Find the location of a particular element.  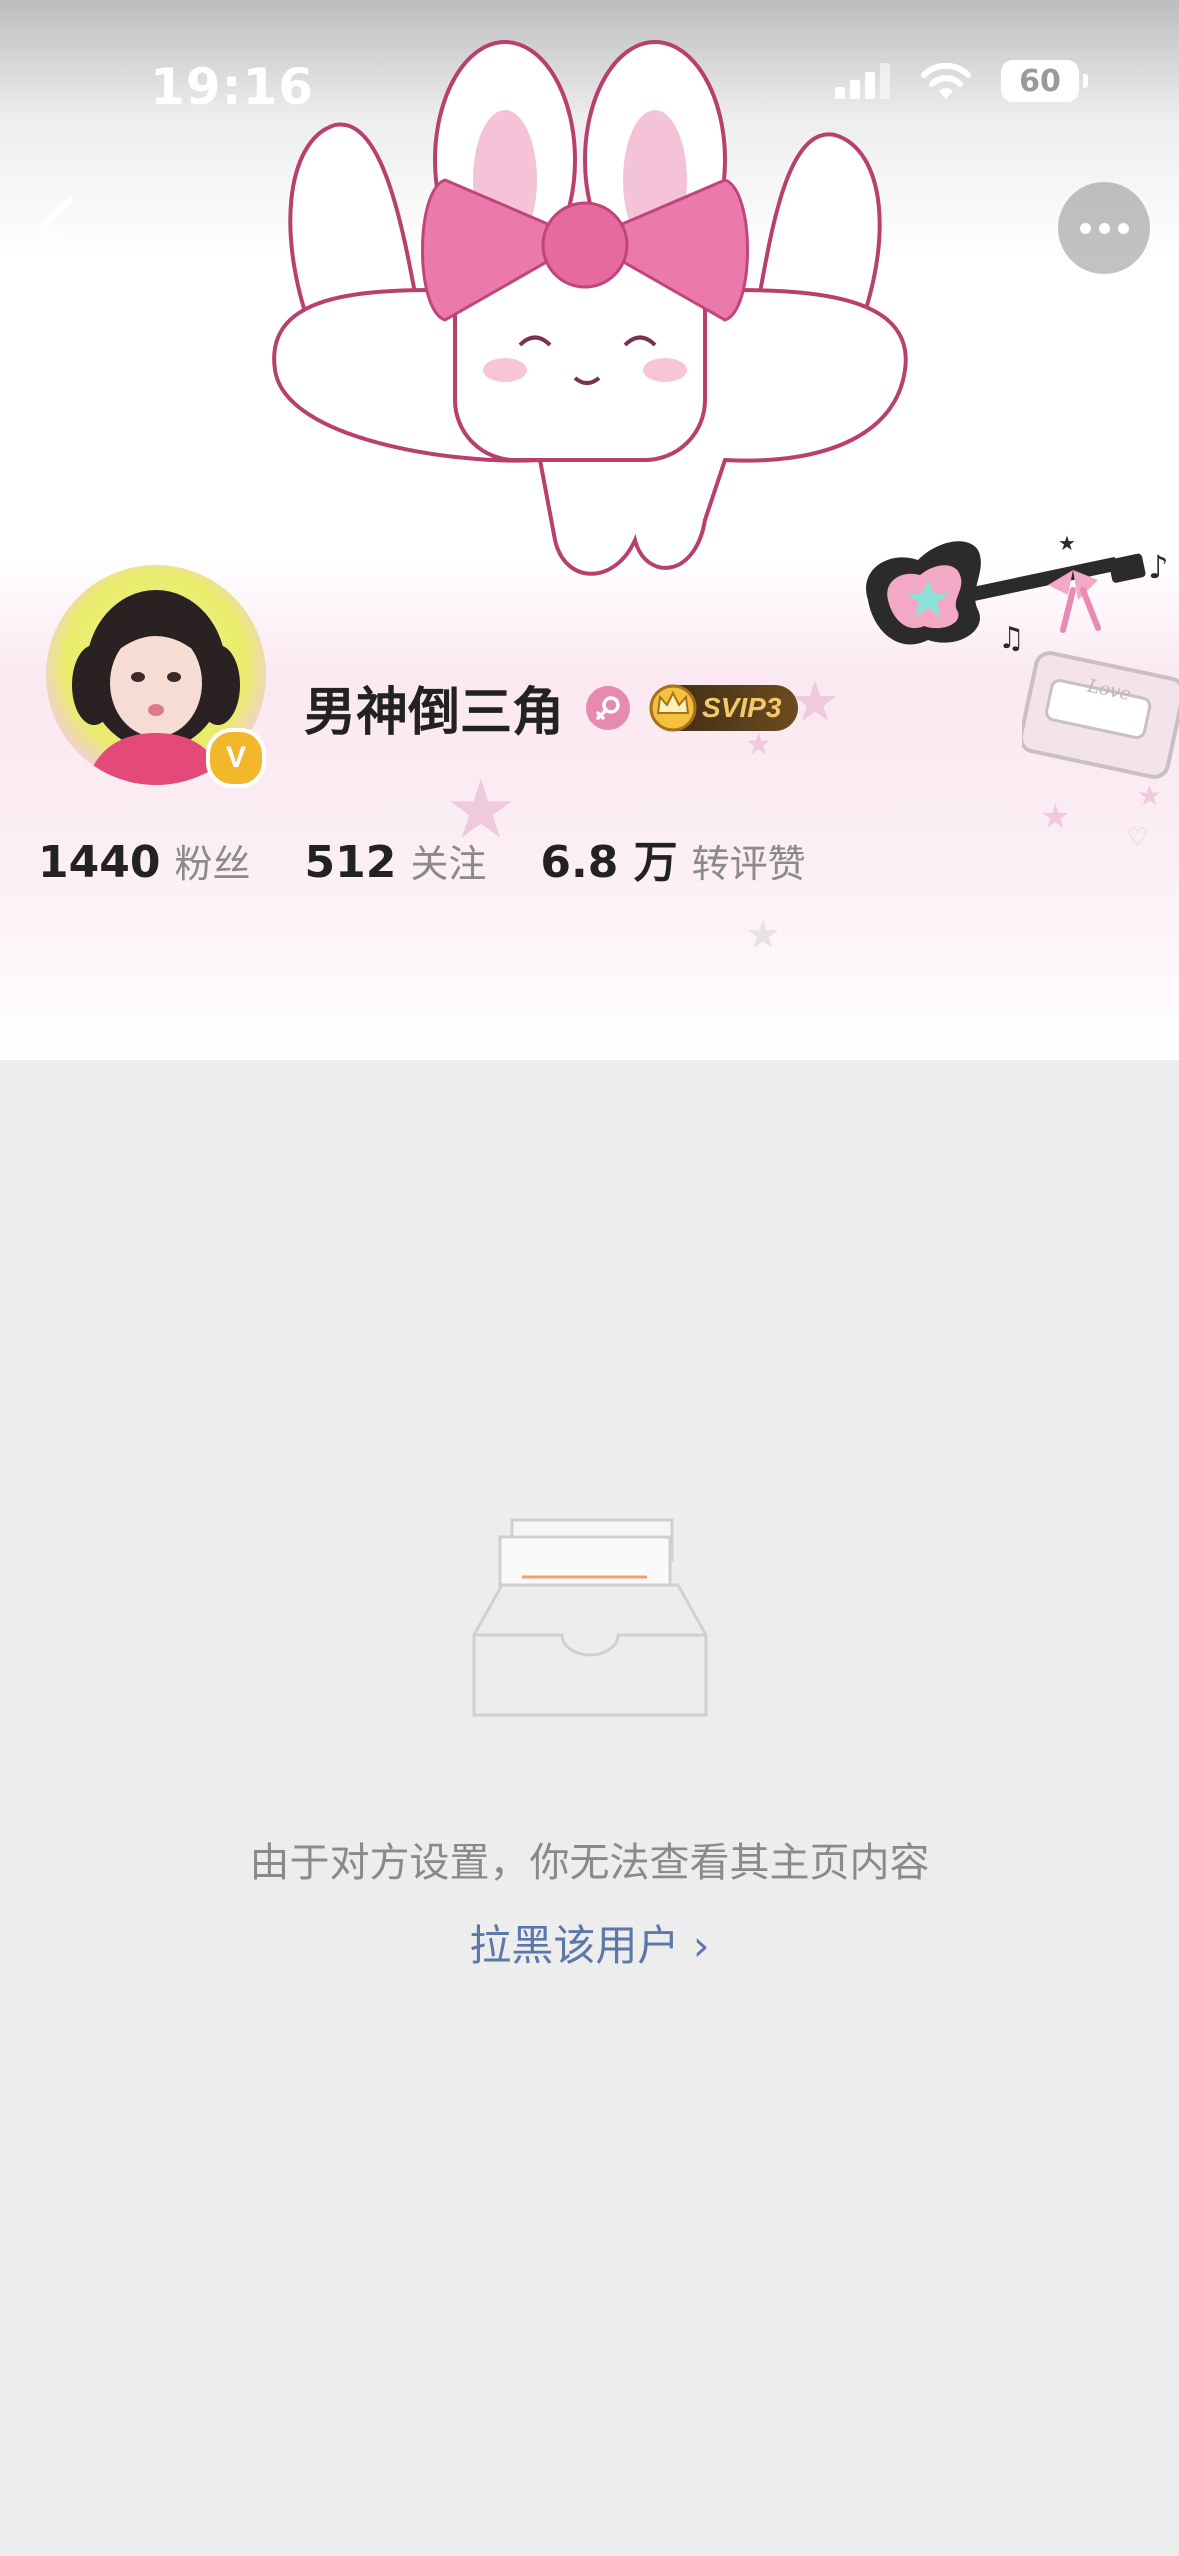

chevron-left-icon is located at coordinates (56, 226).